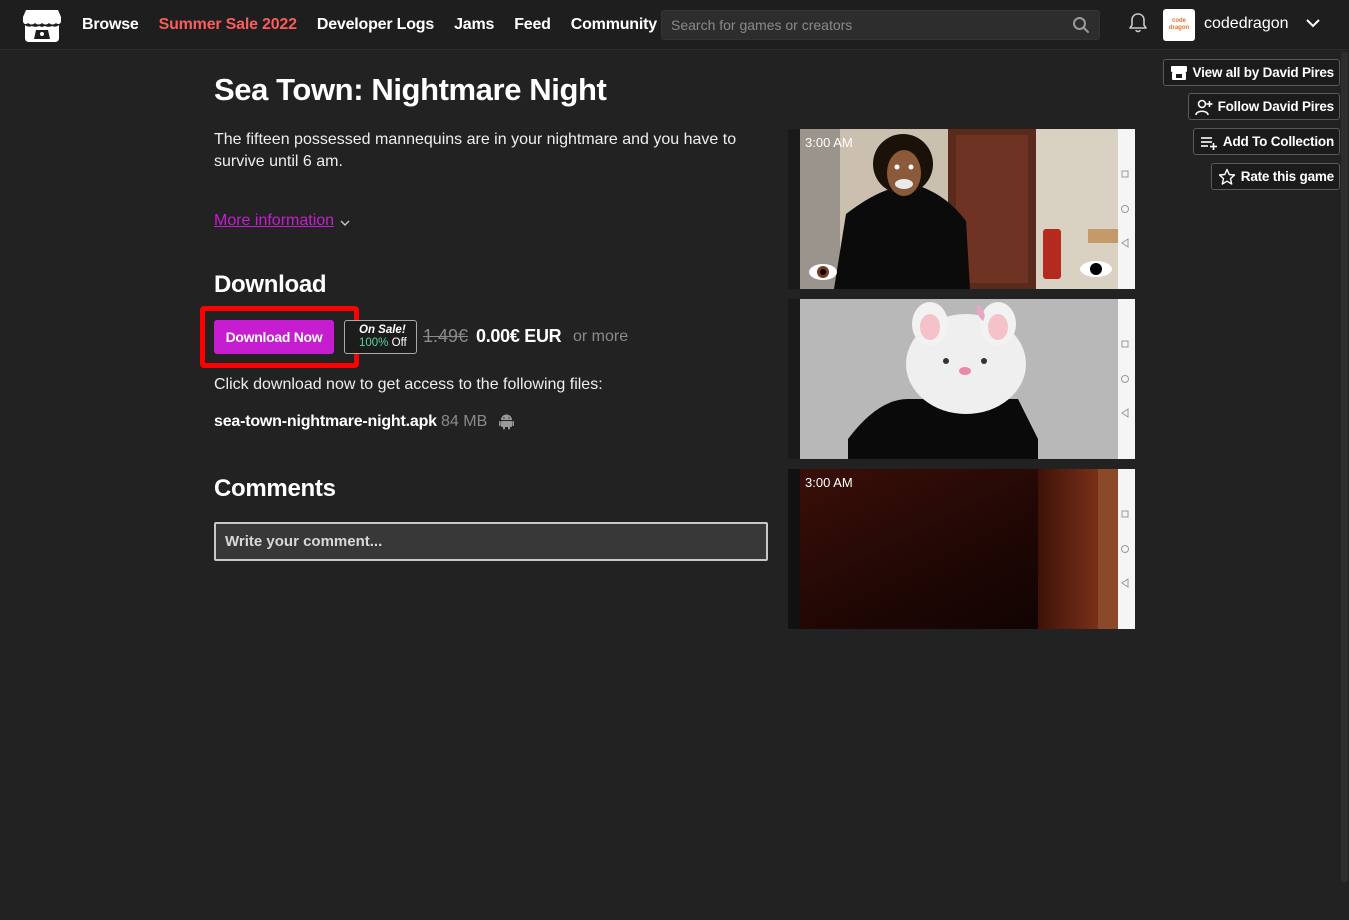  I want to click on screenshot-2-image, so click(961, 379).